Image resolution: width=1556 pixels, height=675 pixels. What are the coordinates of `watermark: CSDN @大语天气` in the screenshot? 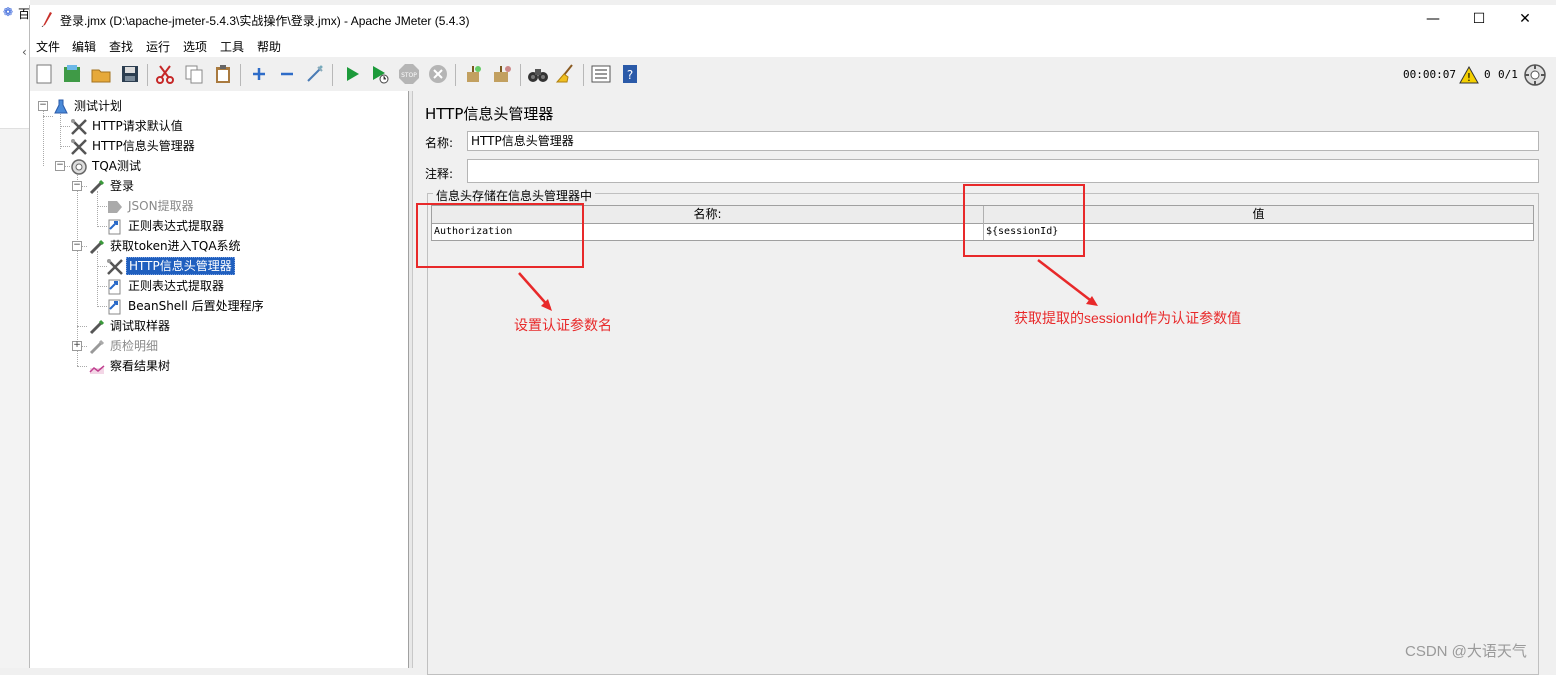 It's located at (1466, 651).